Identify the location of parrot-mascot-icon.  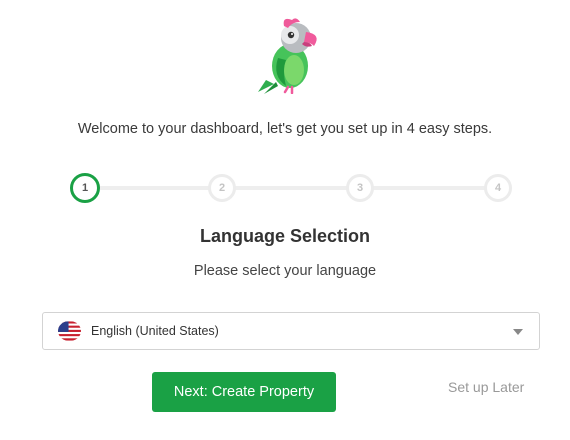
(287, 56).